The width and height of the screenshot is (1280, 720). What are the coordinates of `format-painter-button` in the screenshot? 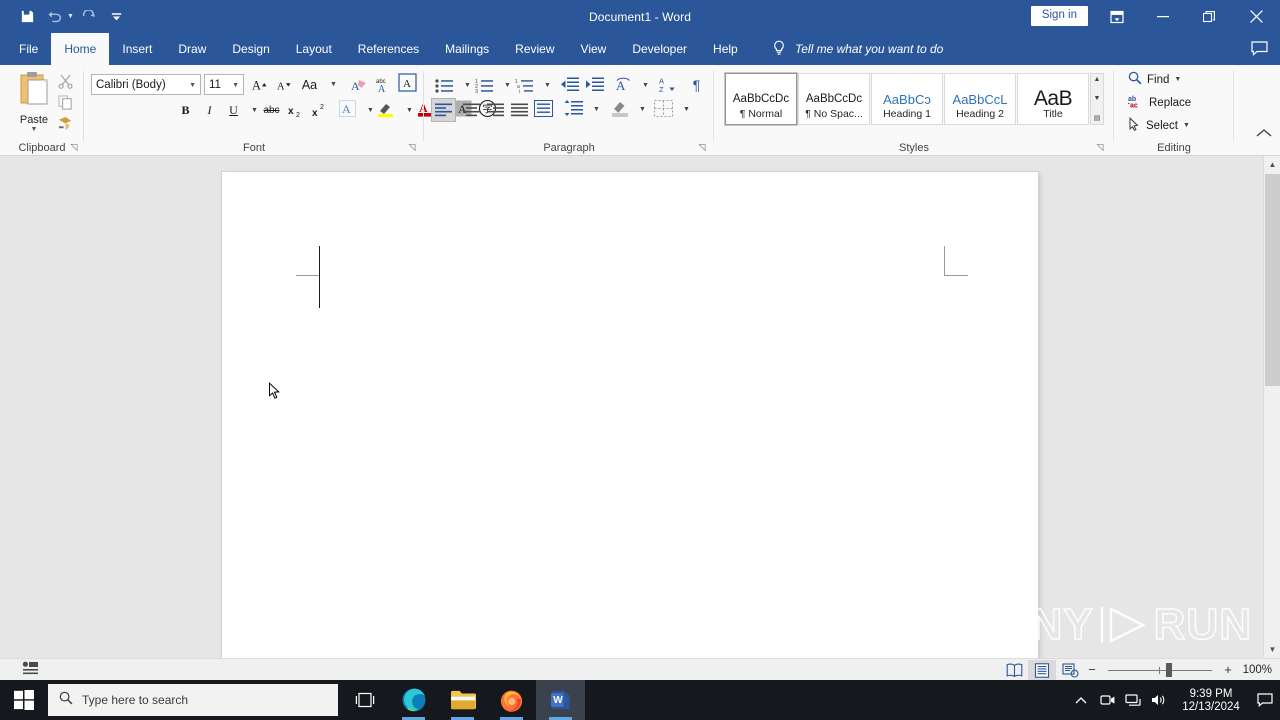 It's located at (65, 123).